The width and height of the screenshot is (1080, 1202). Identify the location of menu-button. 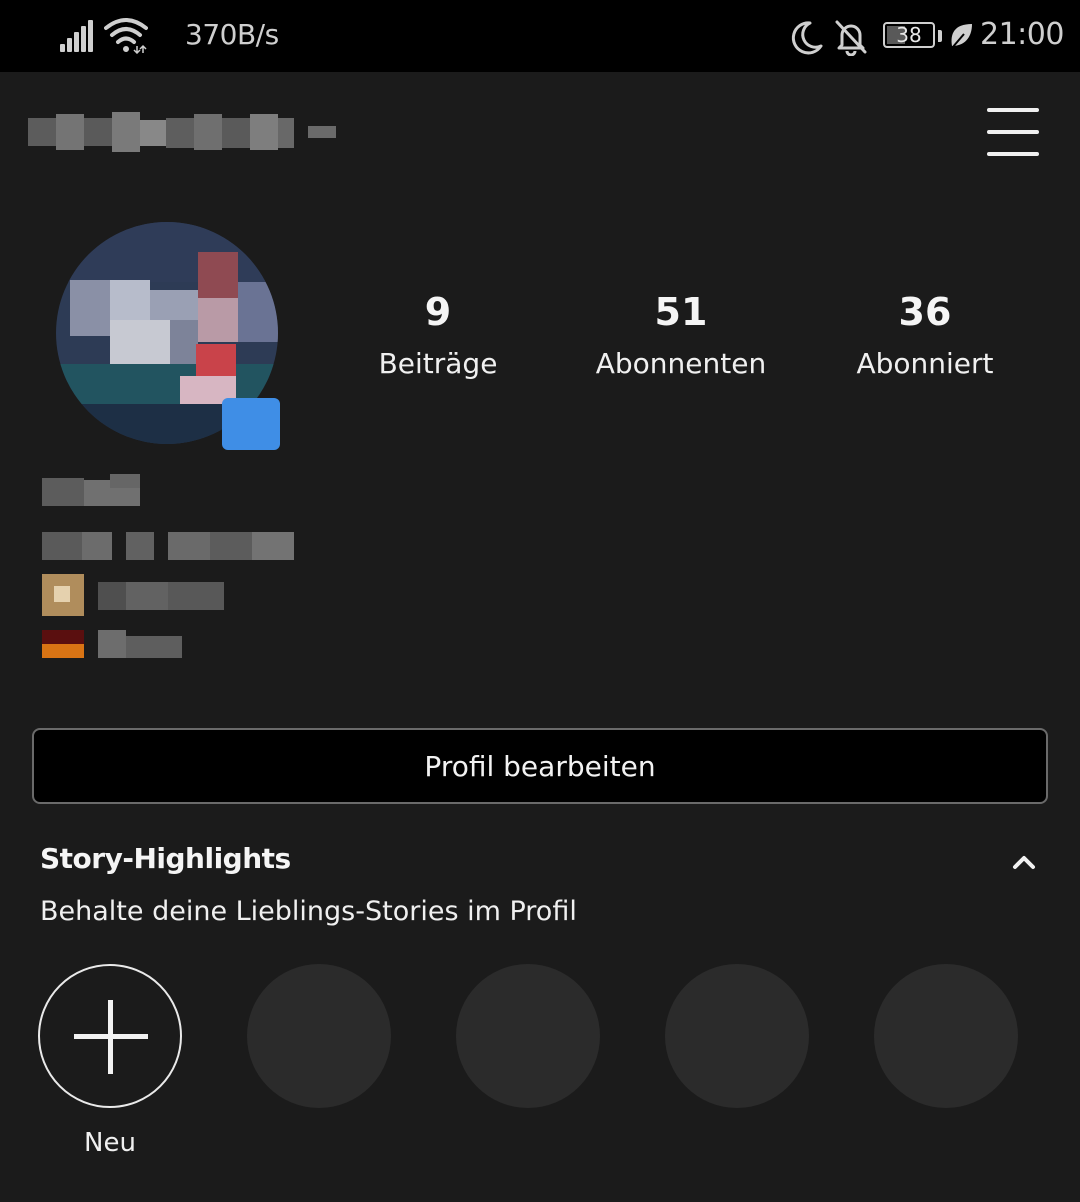
(1013, 132).